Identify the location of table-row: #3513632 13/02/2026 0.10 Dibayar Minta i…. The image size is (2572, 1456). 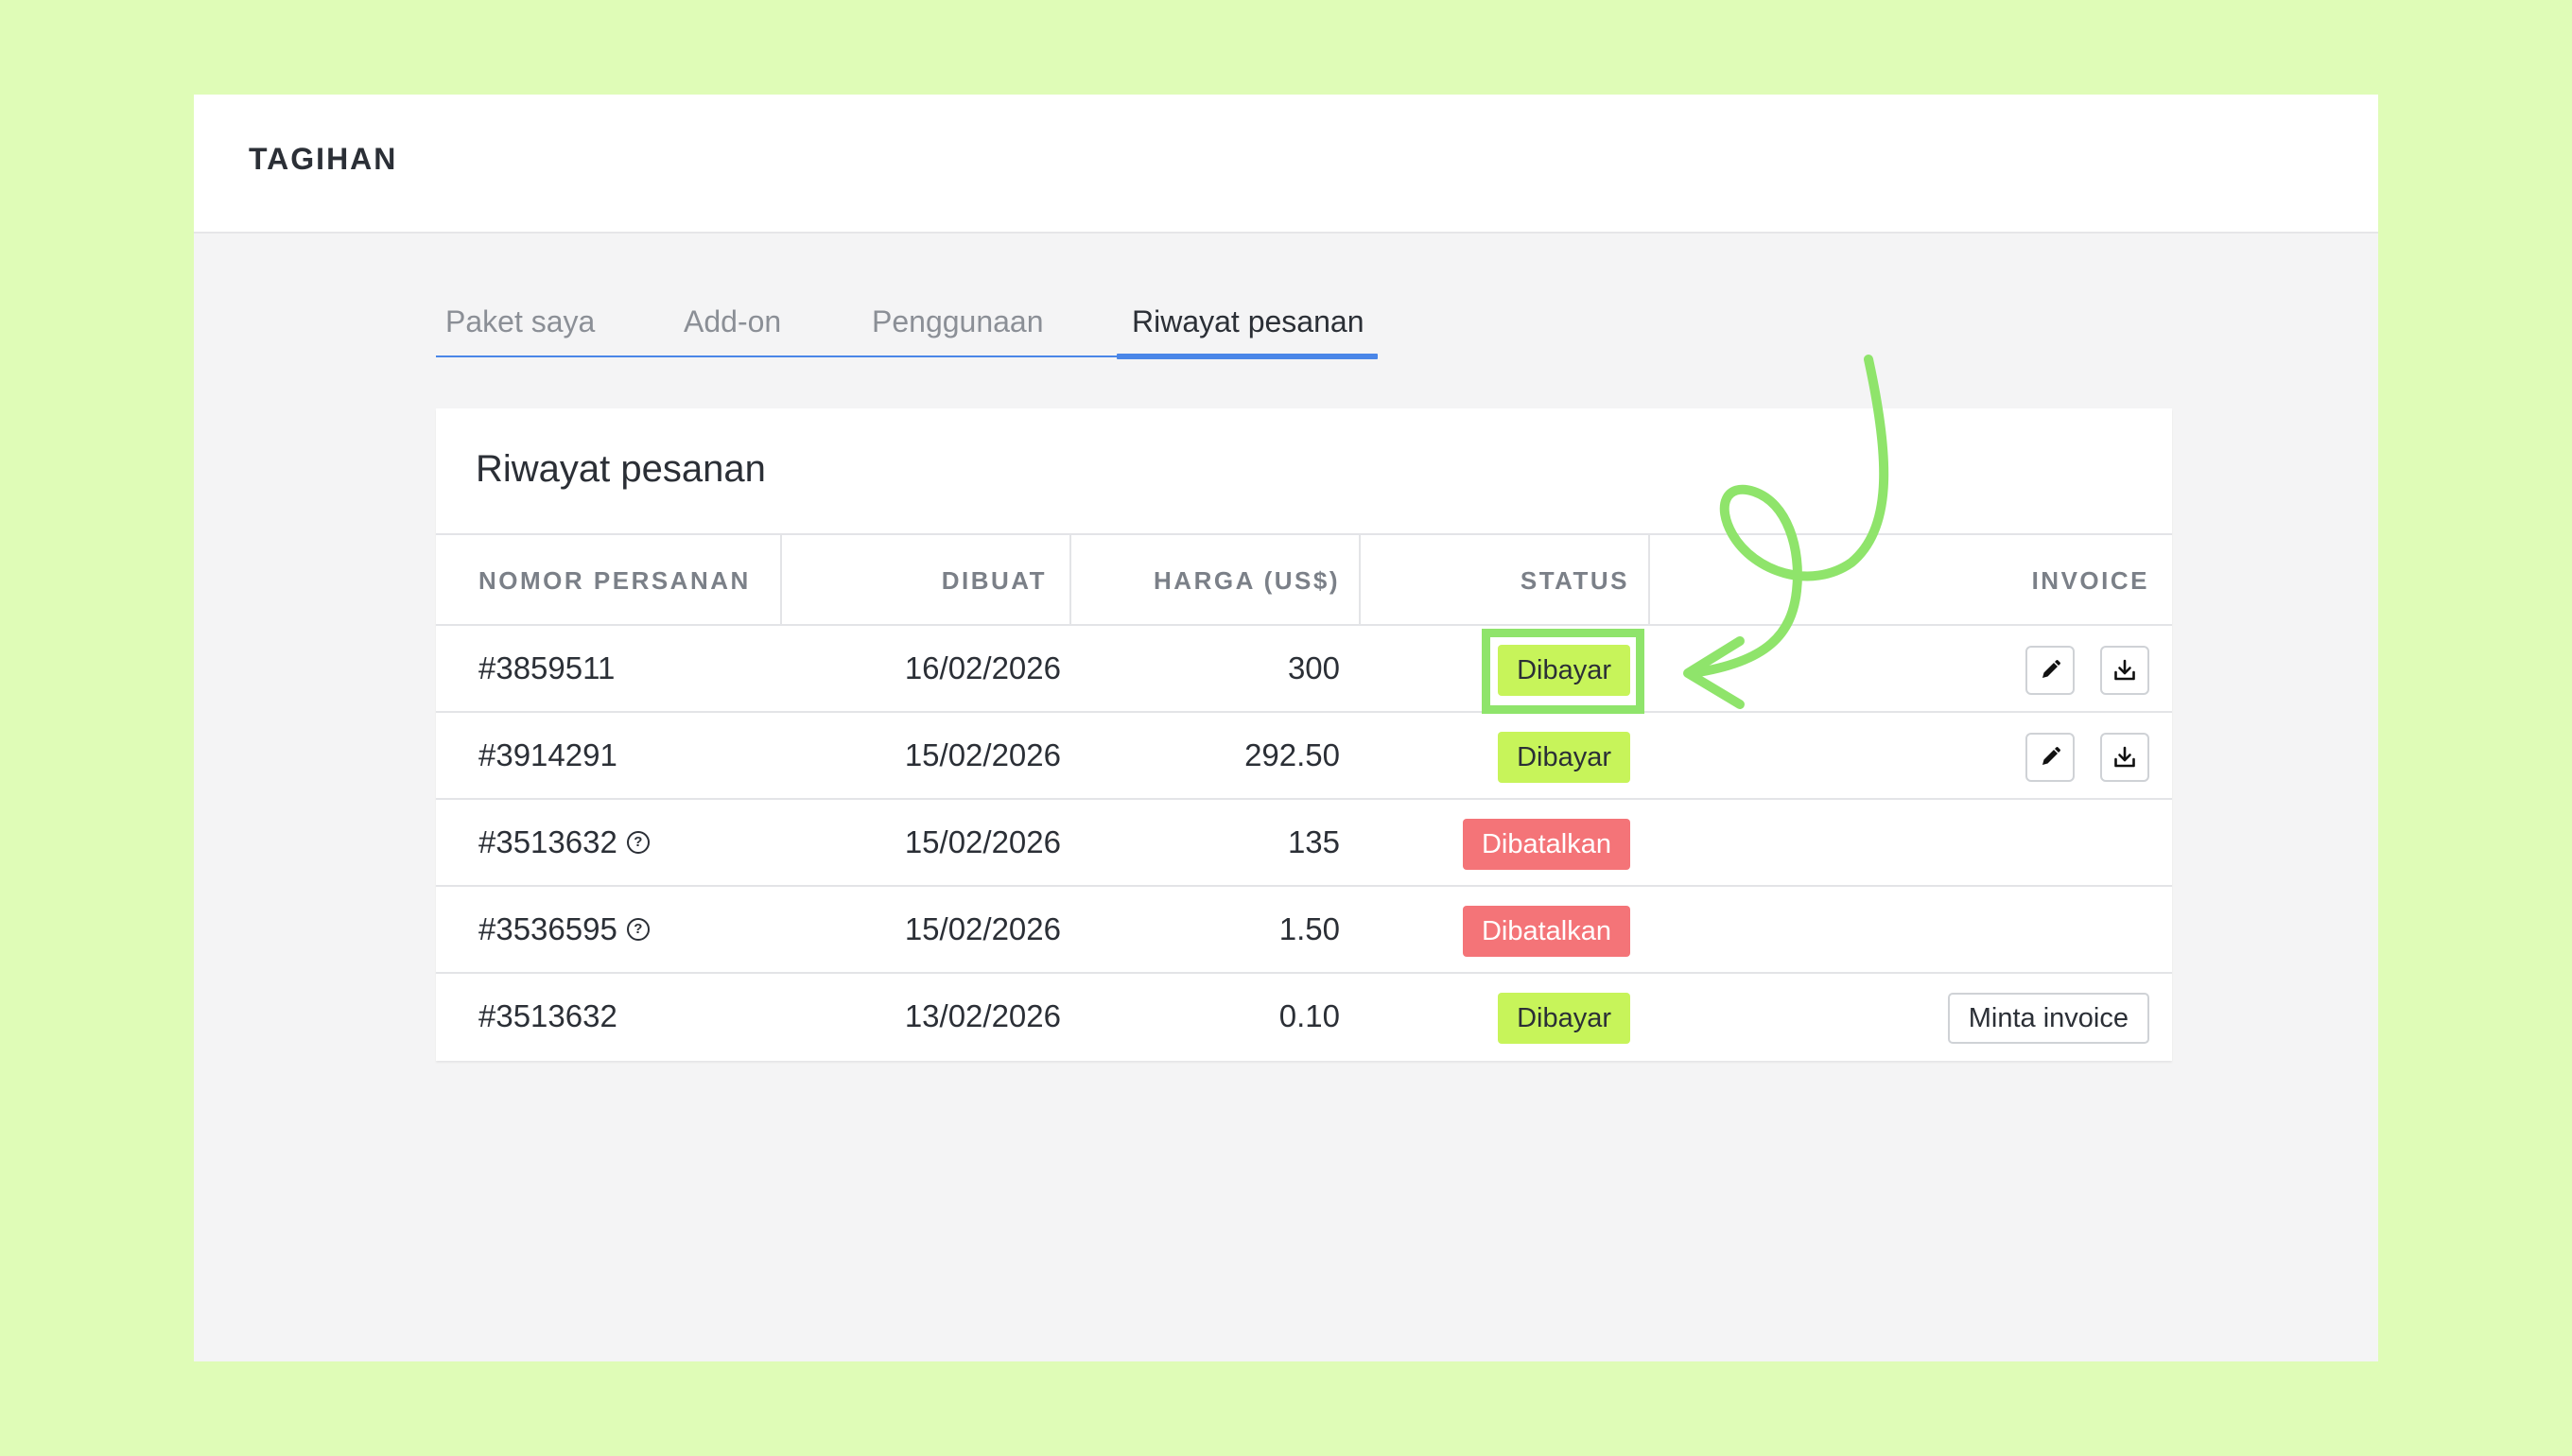
(1304, 1017).